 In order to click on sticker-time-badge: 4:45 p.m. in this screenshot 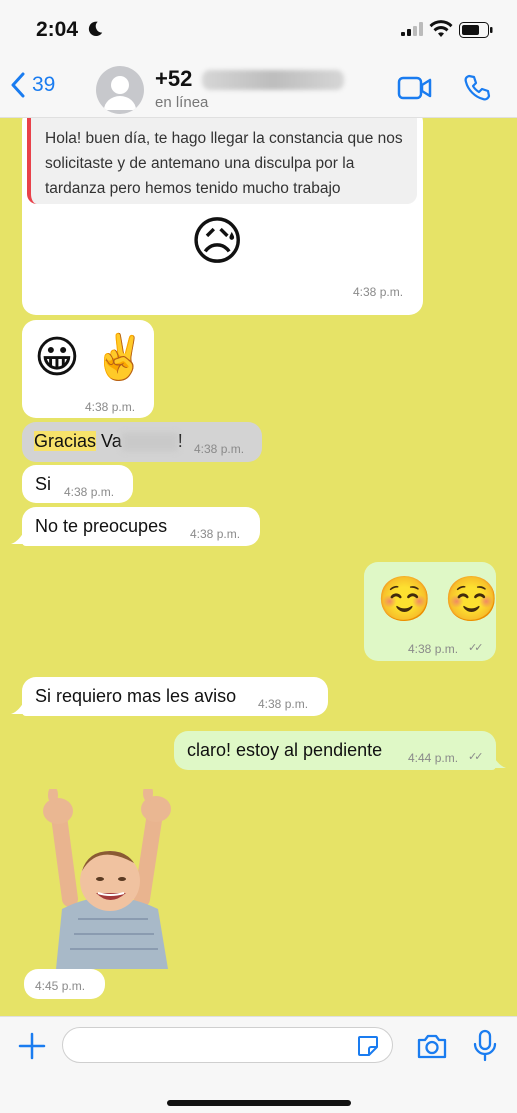, I will do `click(64, 984)`.